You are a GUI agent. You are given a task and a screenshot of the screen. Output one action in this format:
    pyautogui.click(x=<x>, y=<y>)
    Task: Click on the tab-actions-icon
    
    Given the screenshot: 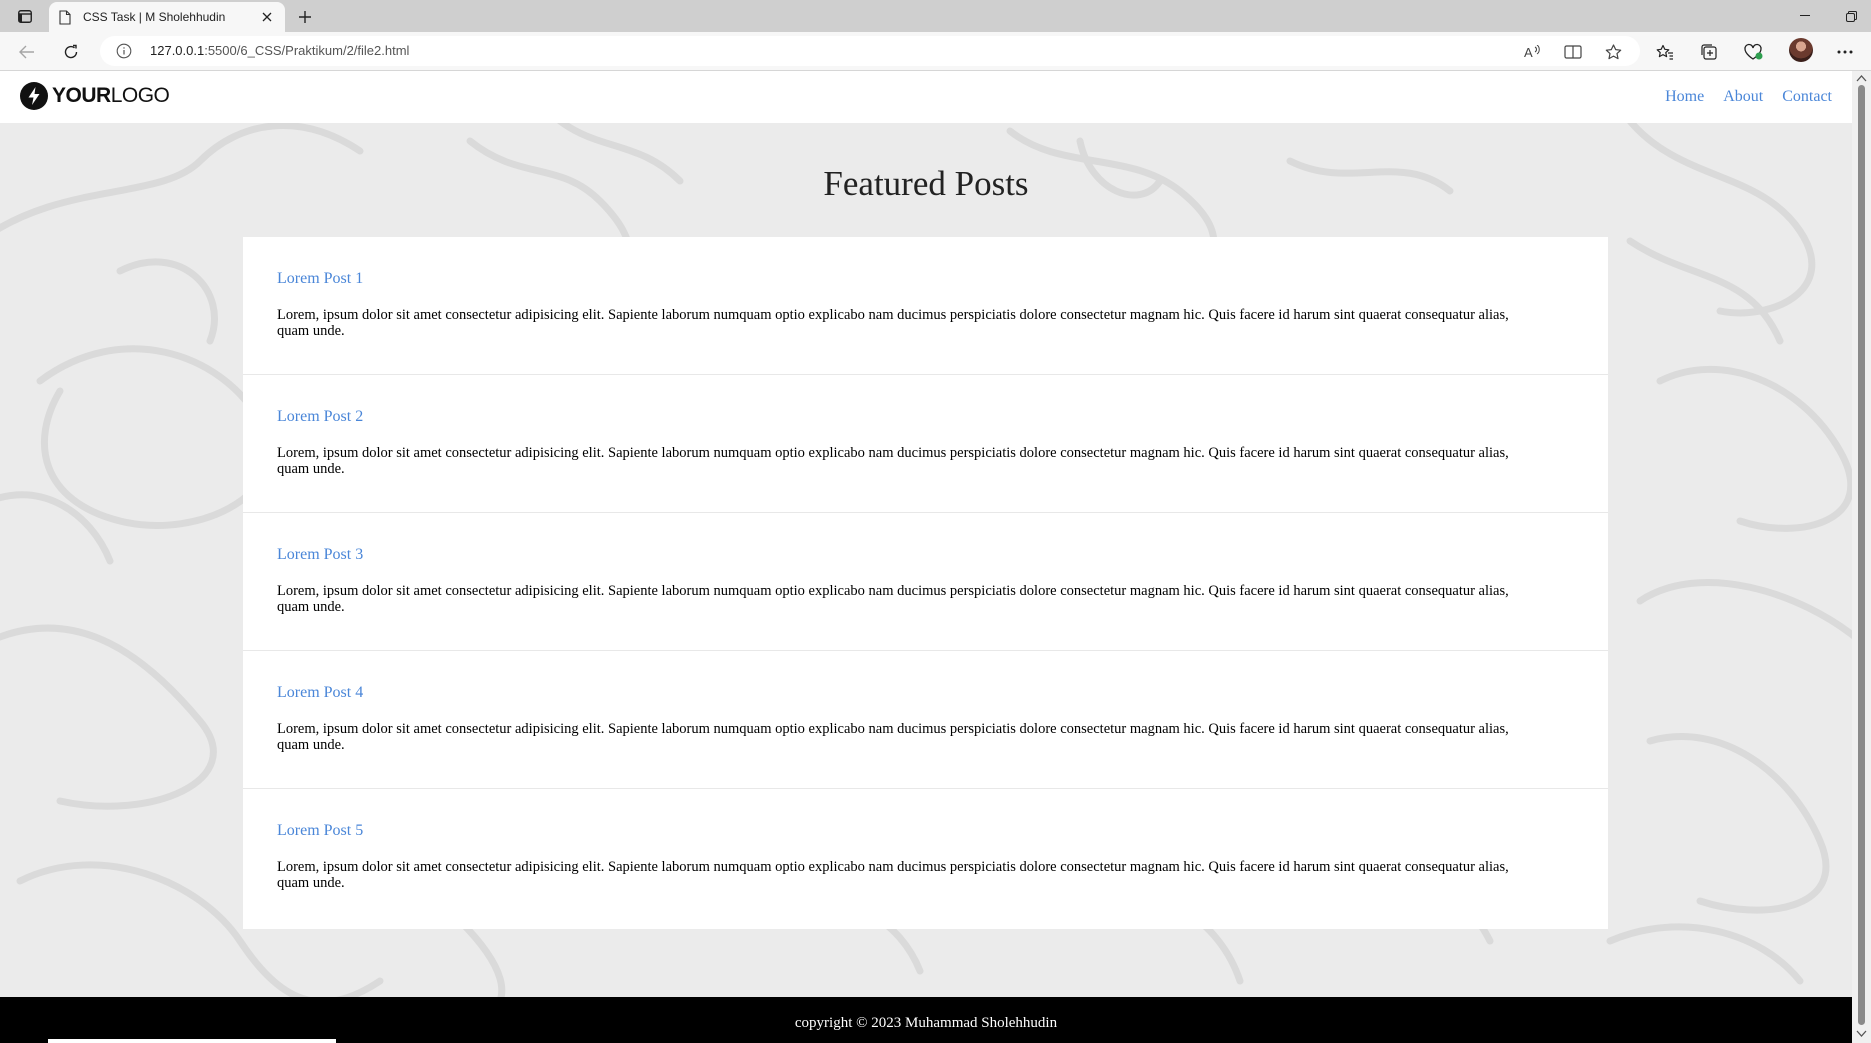 What is the action you would take?
    pyautogui.click(x=25, y=16)
    